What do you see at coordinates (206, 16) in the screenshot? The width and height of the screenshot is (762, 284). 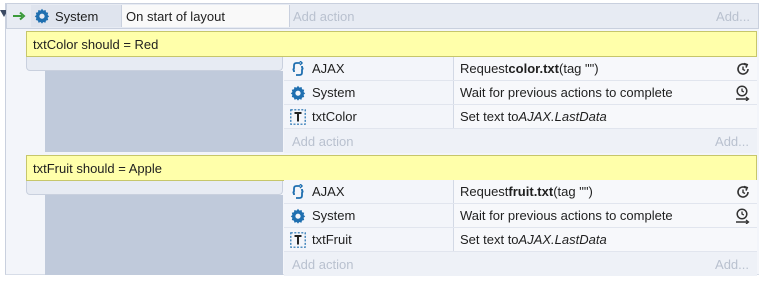 I see `condition-text: On start of layout` at bounding box center [206, 16].